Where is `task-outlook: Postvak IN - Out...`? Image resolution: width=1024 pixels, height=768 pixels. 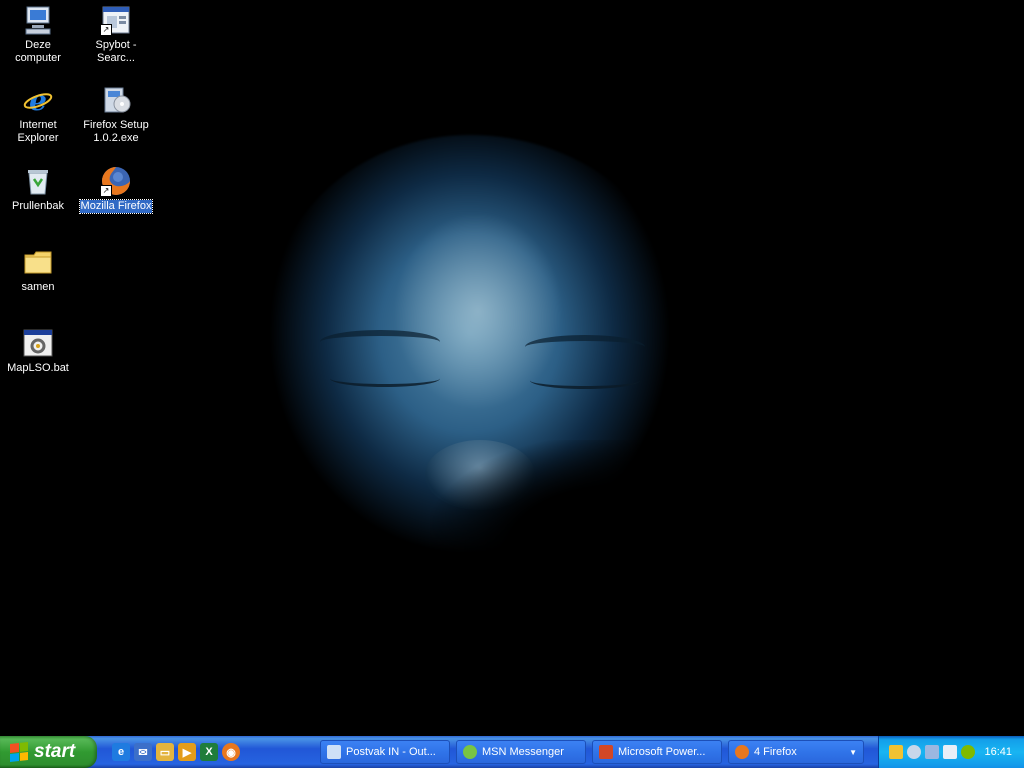
task-outlook: Postvak IN - Out... is located at coordinates (385, 752).